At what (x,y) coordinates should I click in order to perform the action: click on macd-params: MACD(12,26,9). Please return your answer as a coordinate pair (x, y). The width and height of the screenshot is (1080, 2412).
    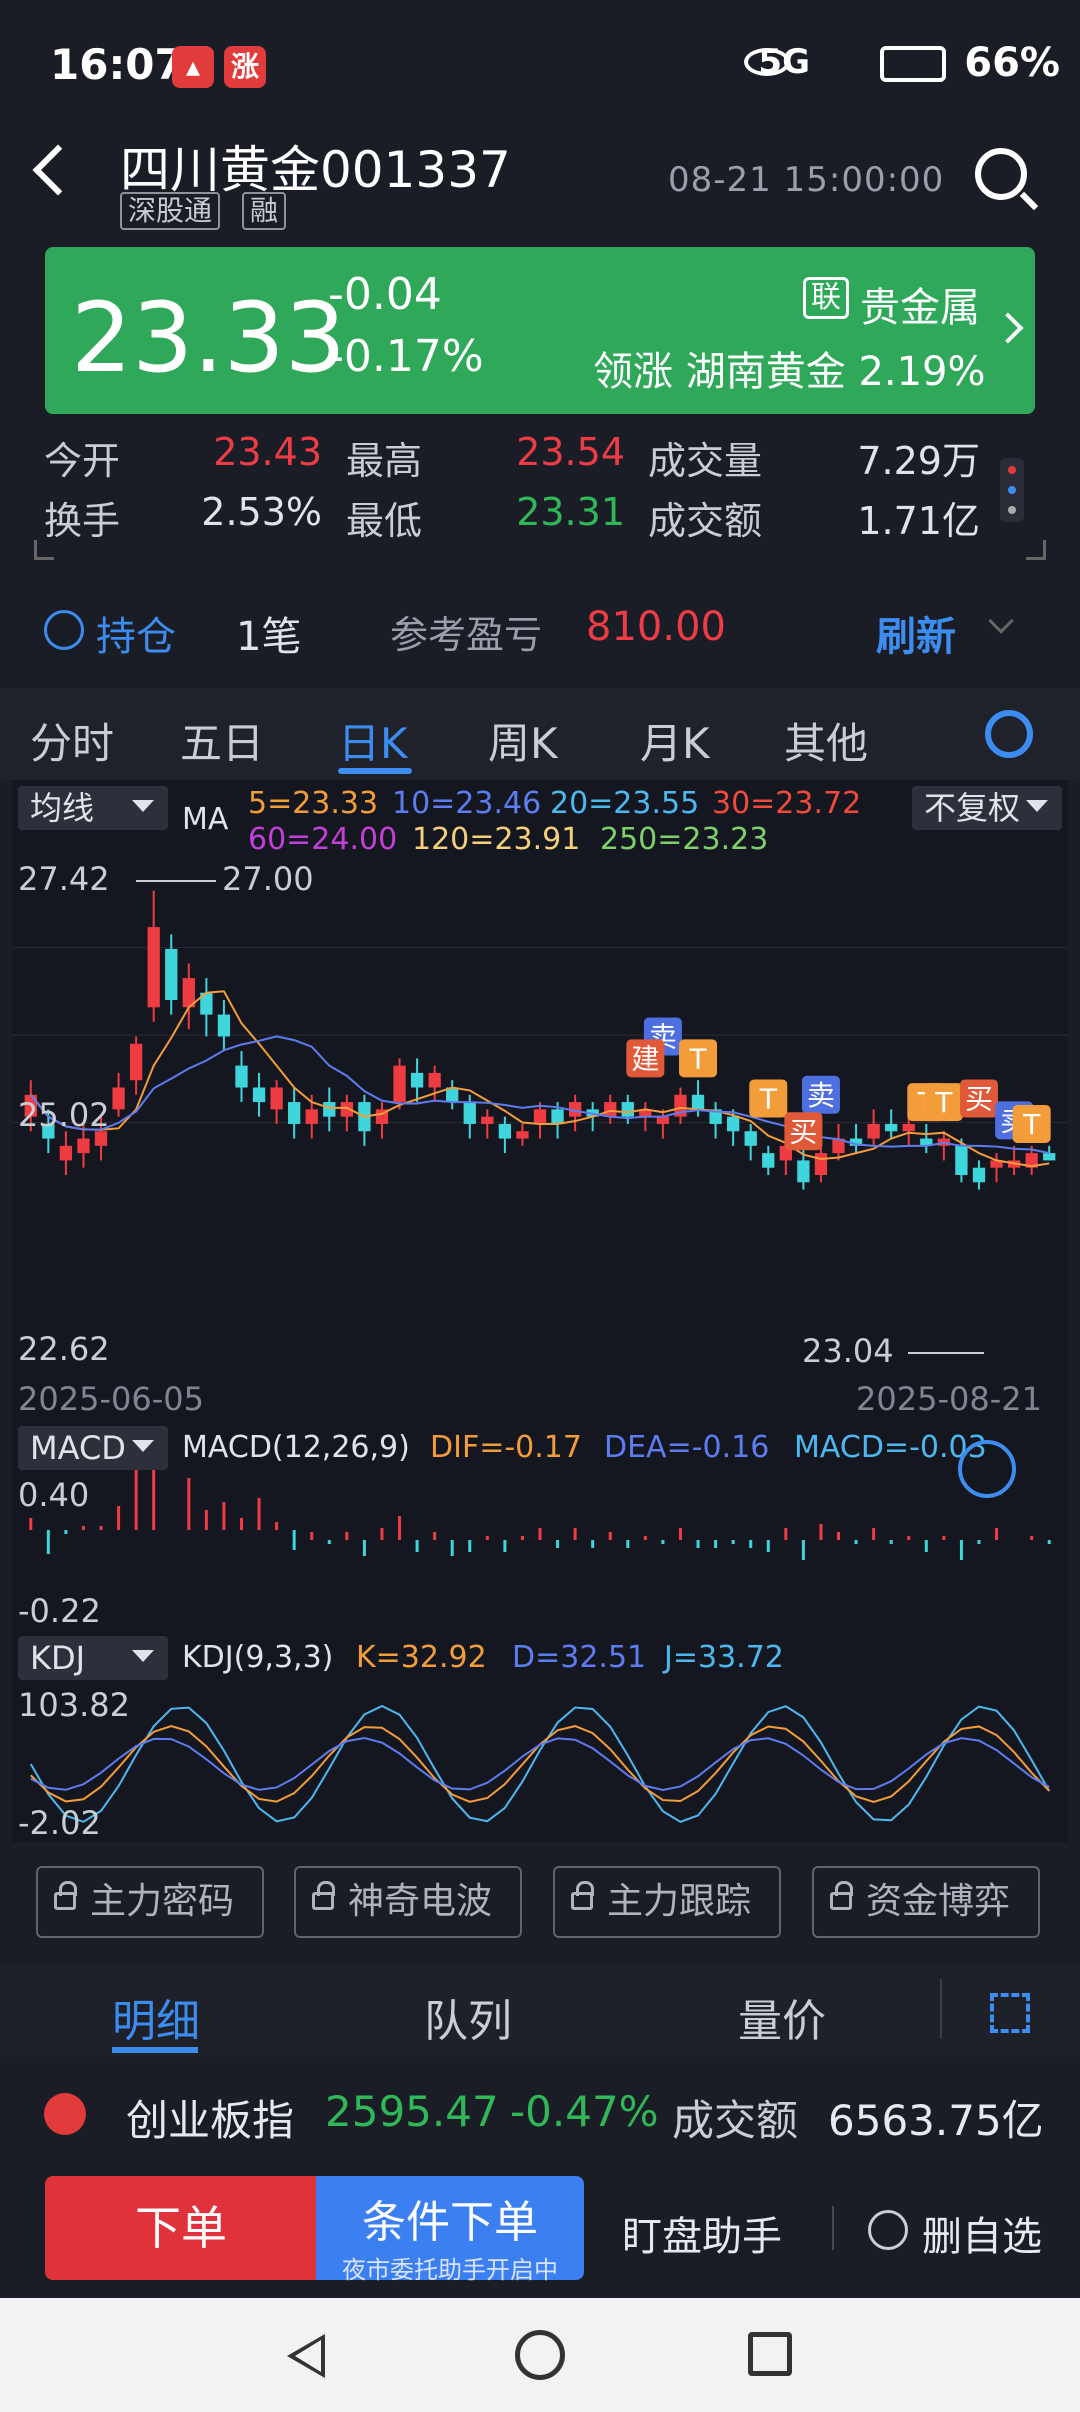
    Looking at the image, I should click on (296, 1447).